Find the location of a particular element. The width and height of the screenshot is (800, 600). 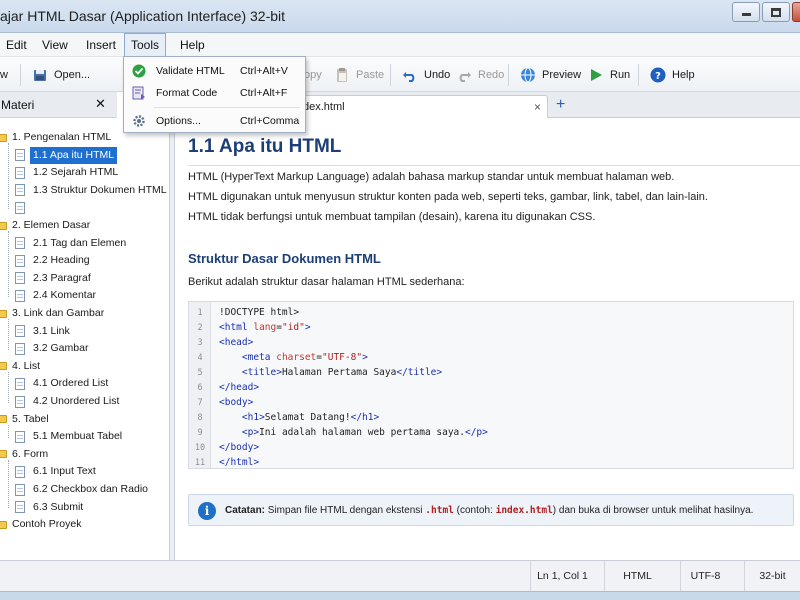

panel-splitter is located at coordinates (172, 326).